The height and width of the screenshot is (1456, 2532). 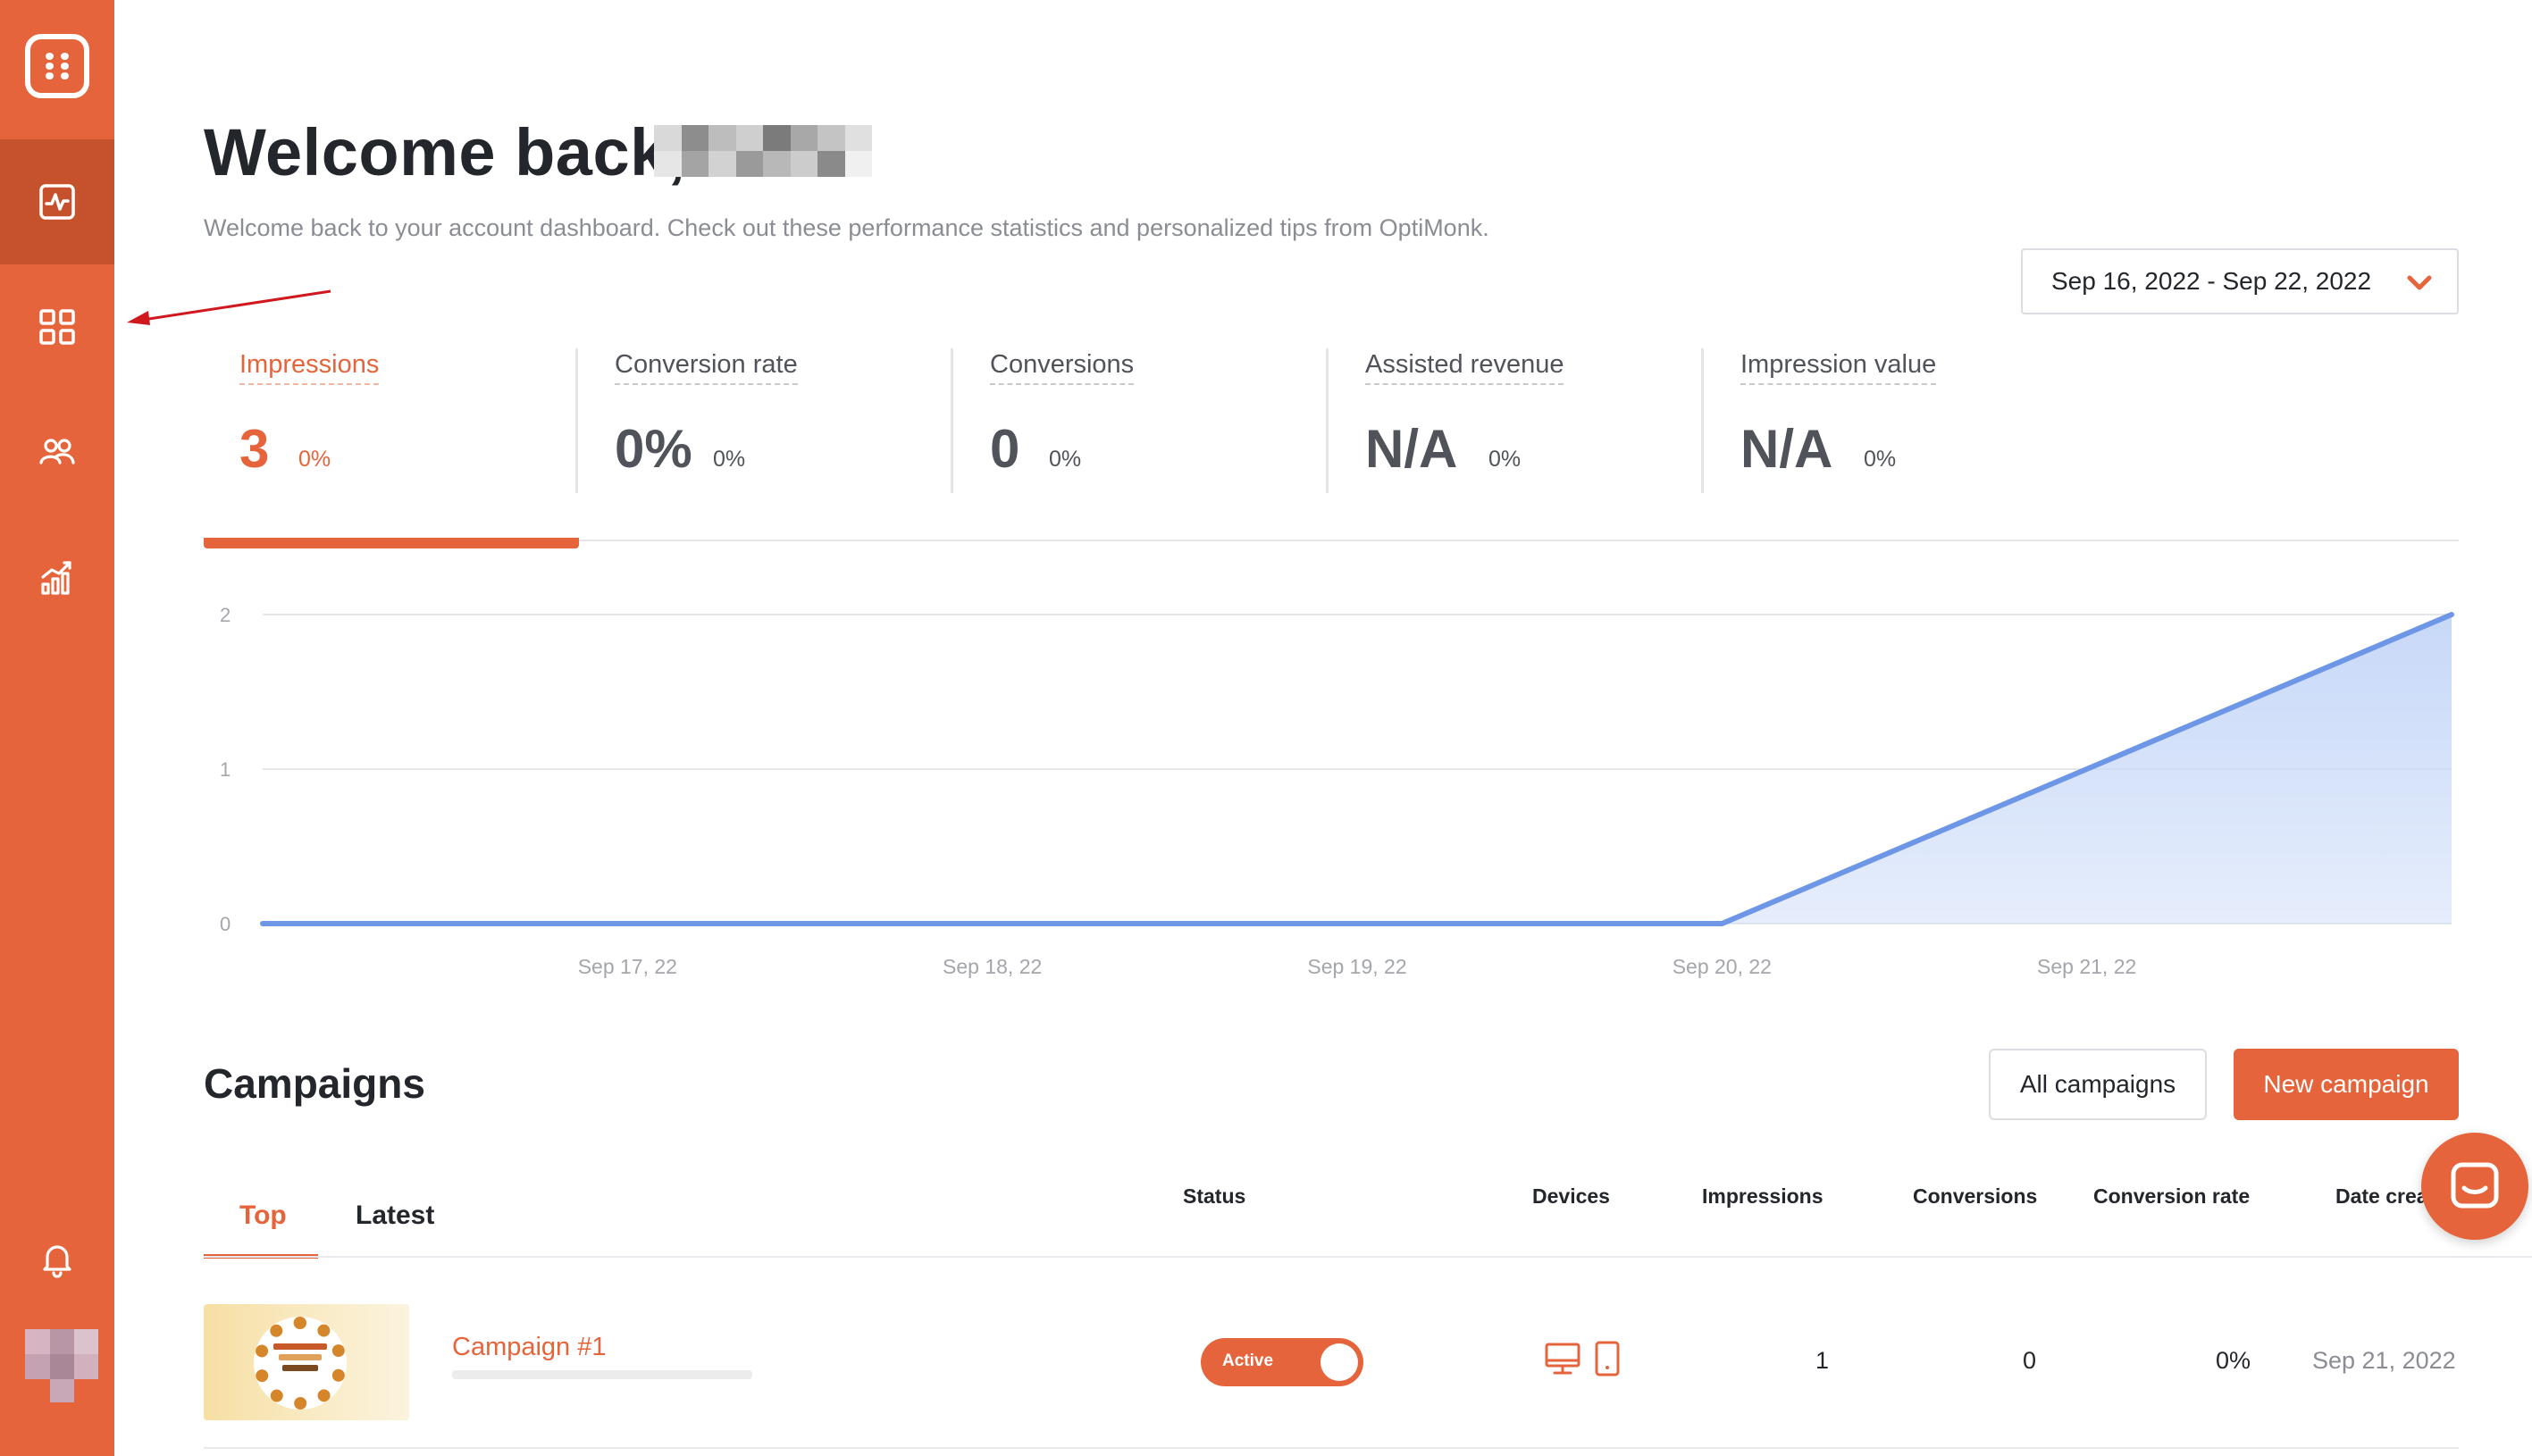 What do you see at coordinates (1976, 1196) in the screenshot?
I see `column-header-conversions: Conversions` at bounding box center [1976, 1196].